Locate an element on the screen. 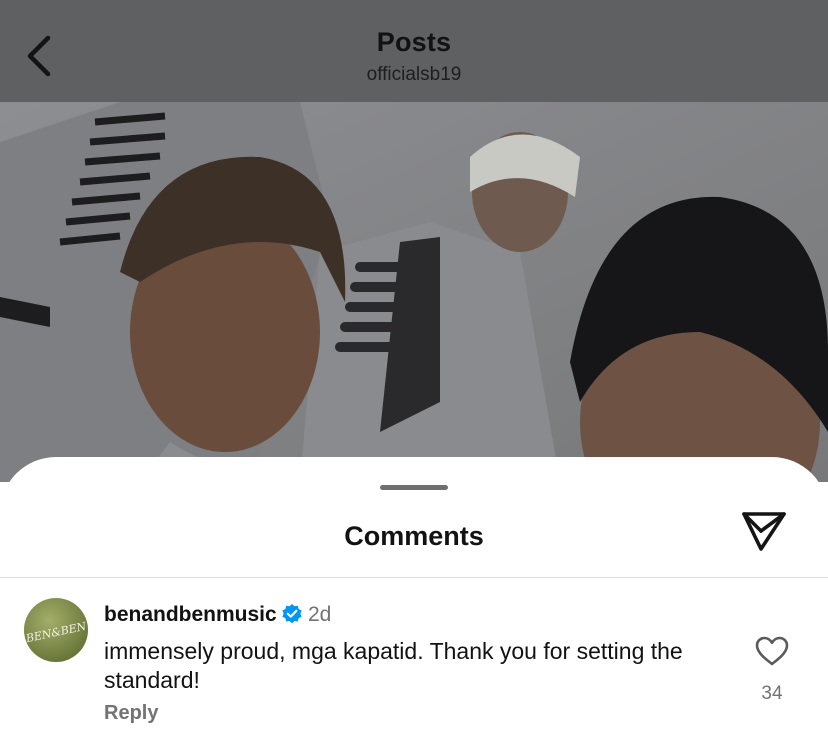 Image resolution: width=828 pixels, height=746 pixels. comments-title: Comments is located at coordinates (414, 536).